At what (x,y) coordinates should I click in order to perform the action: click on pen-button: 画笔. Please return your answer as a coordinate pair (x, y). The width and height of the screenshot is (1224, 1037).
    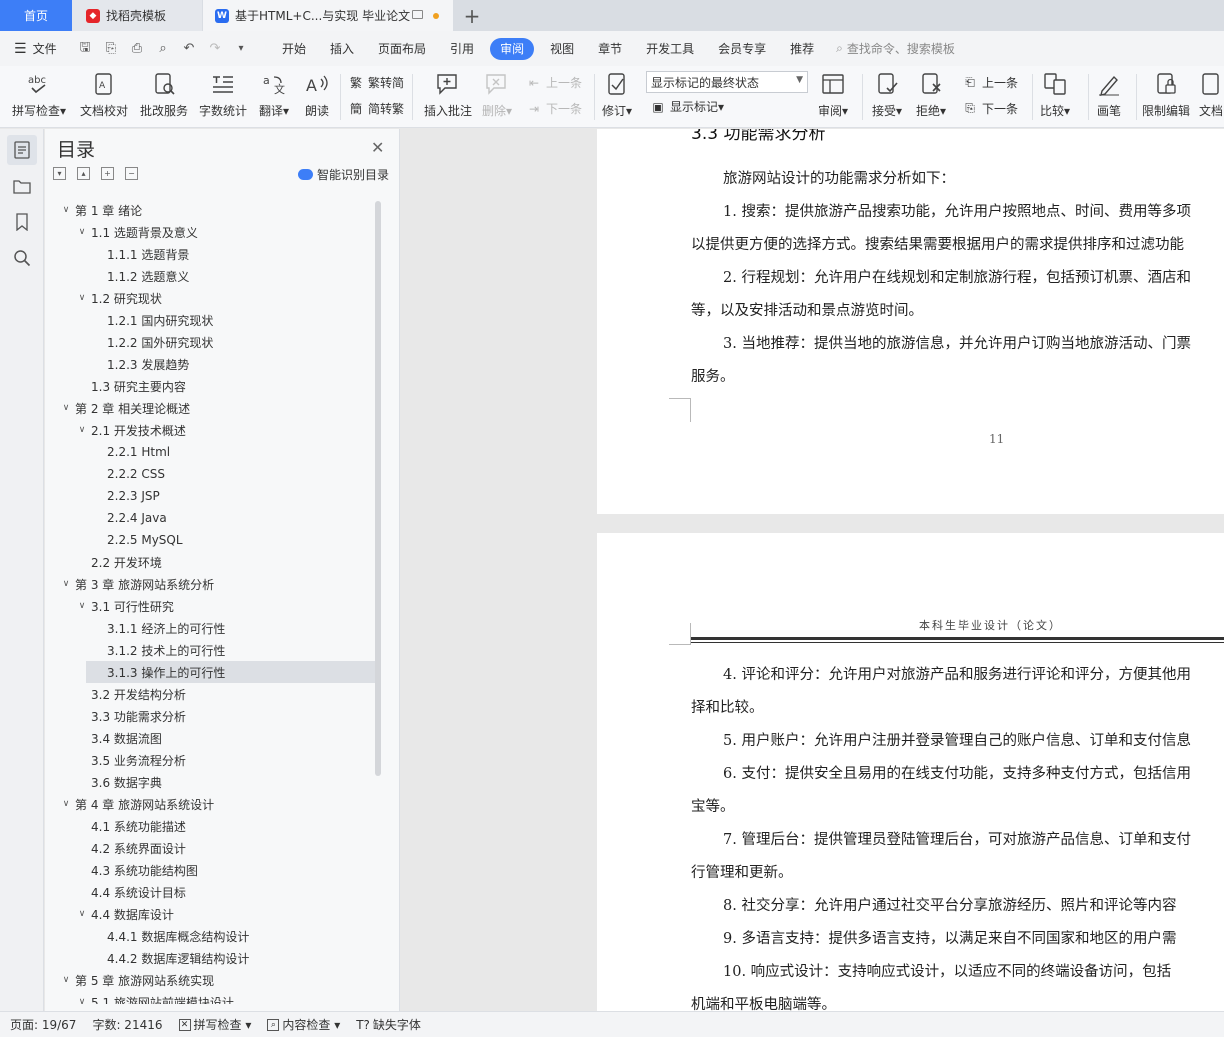
    Looking at the image, I should click on (1109, 94).